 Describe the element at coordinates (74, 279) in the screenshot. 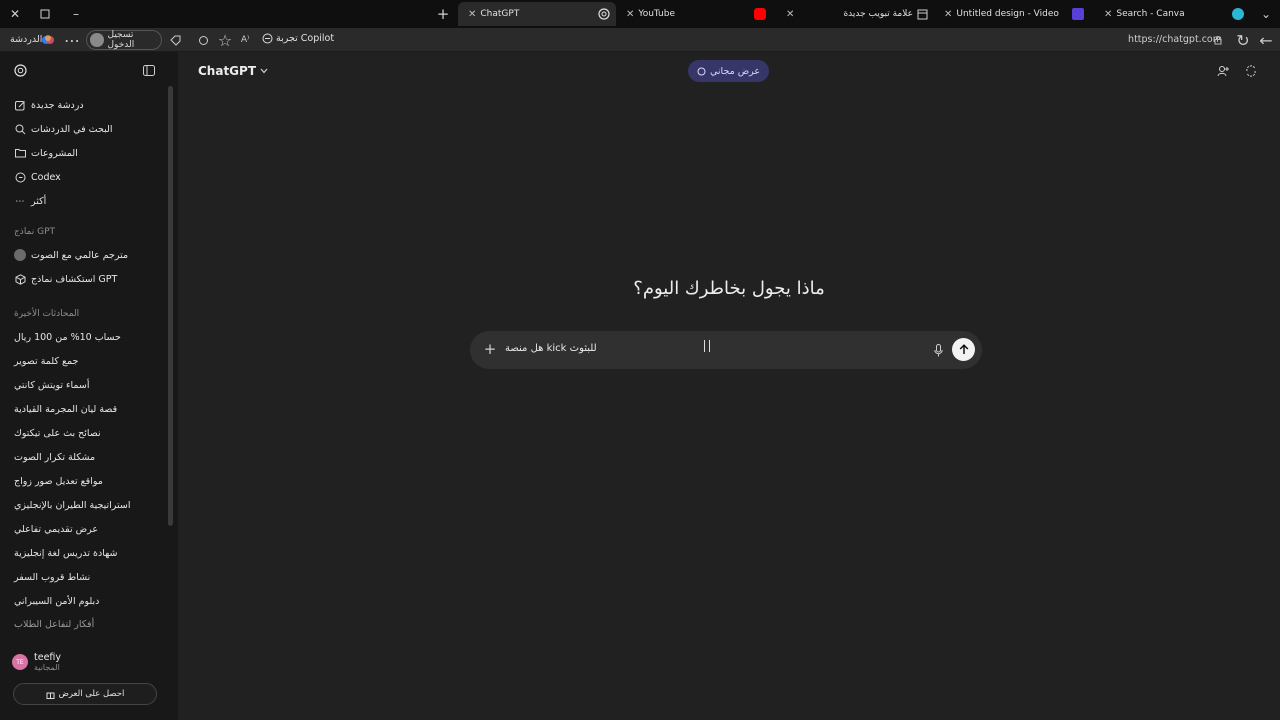

I see `sidebar-item-label: استكشاف نماذج GPT` at that location.